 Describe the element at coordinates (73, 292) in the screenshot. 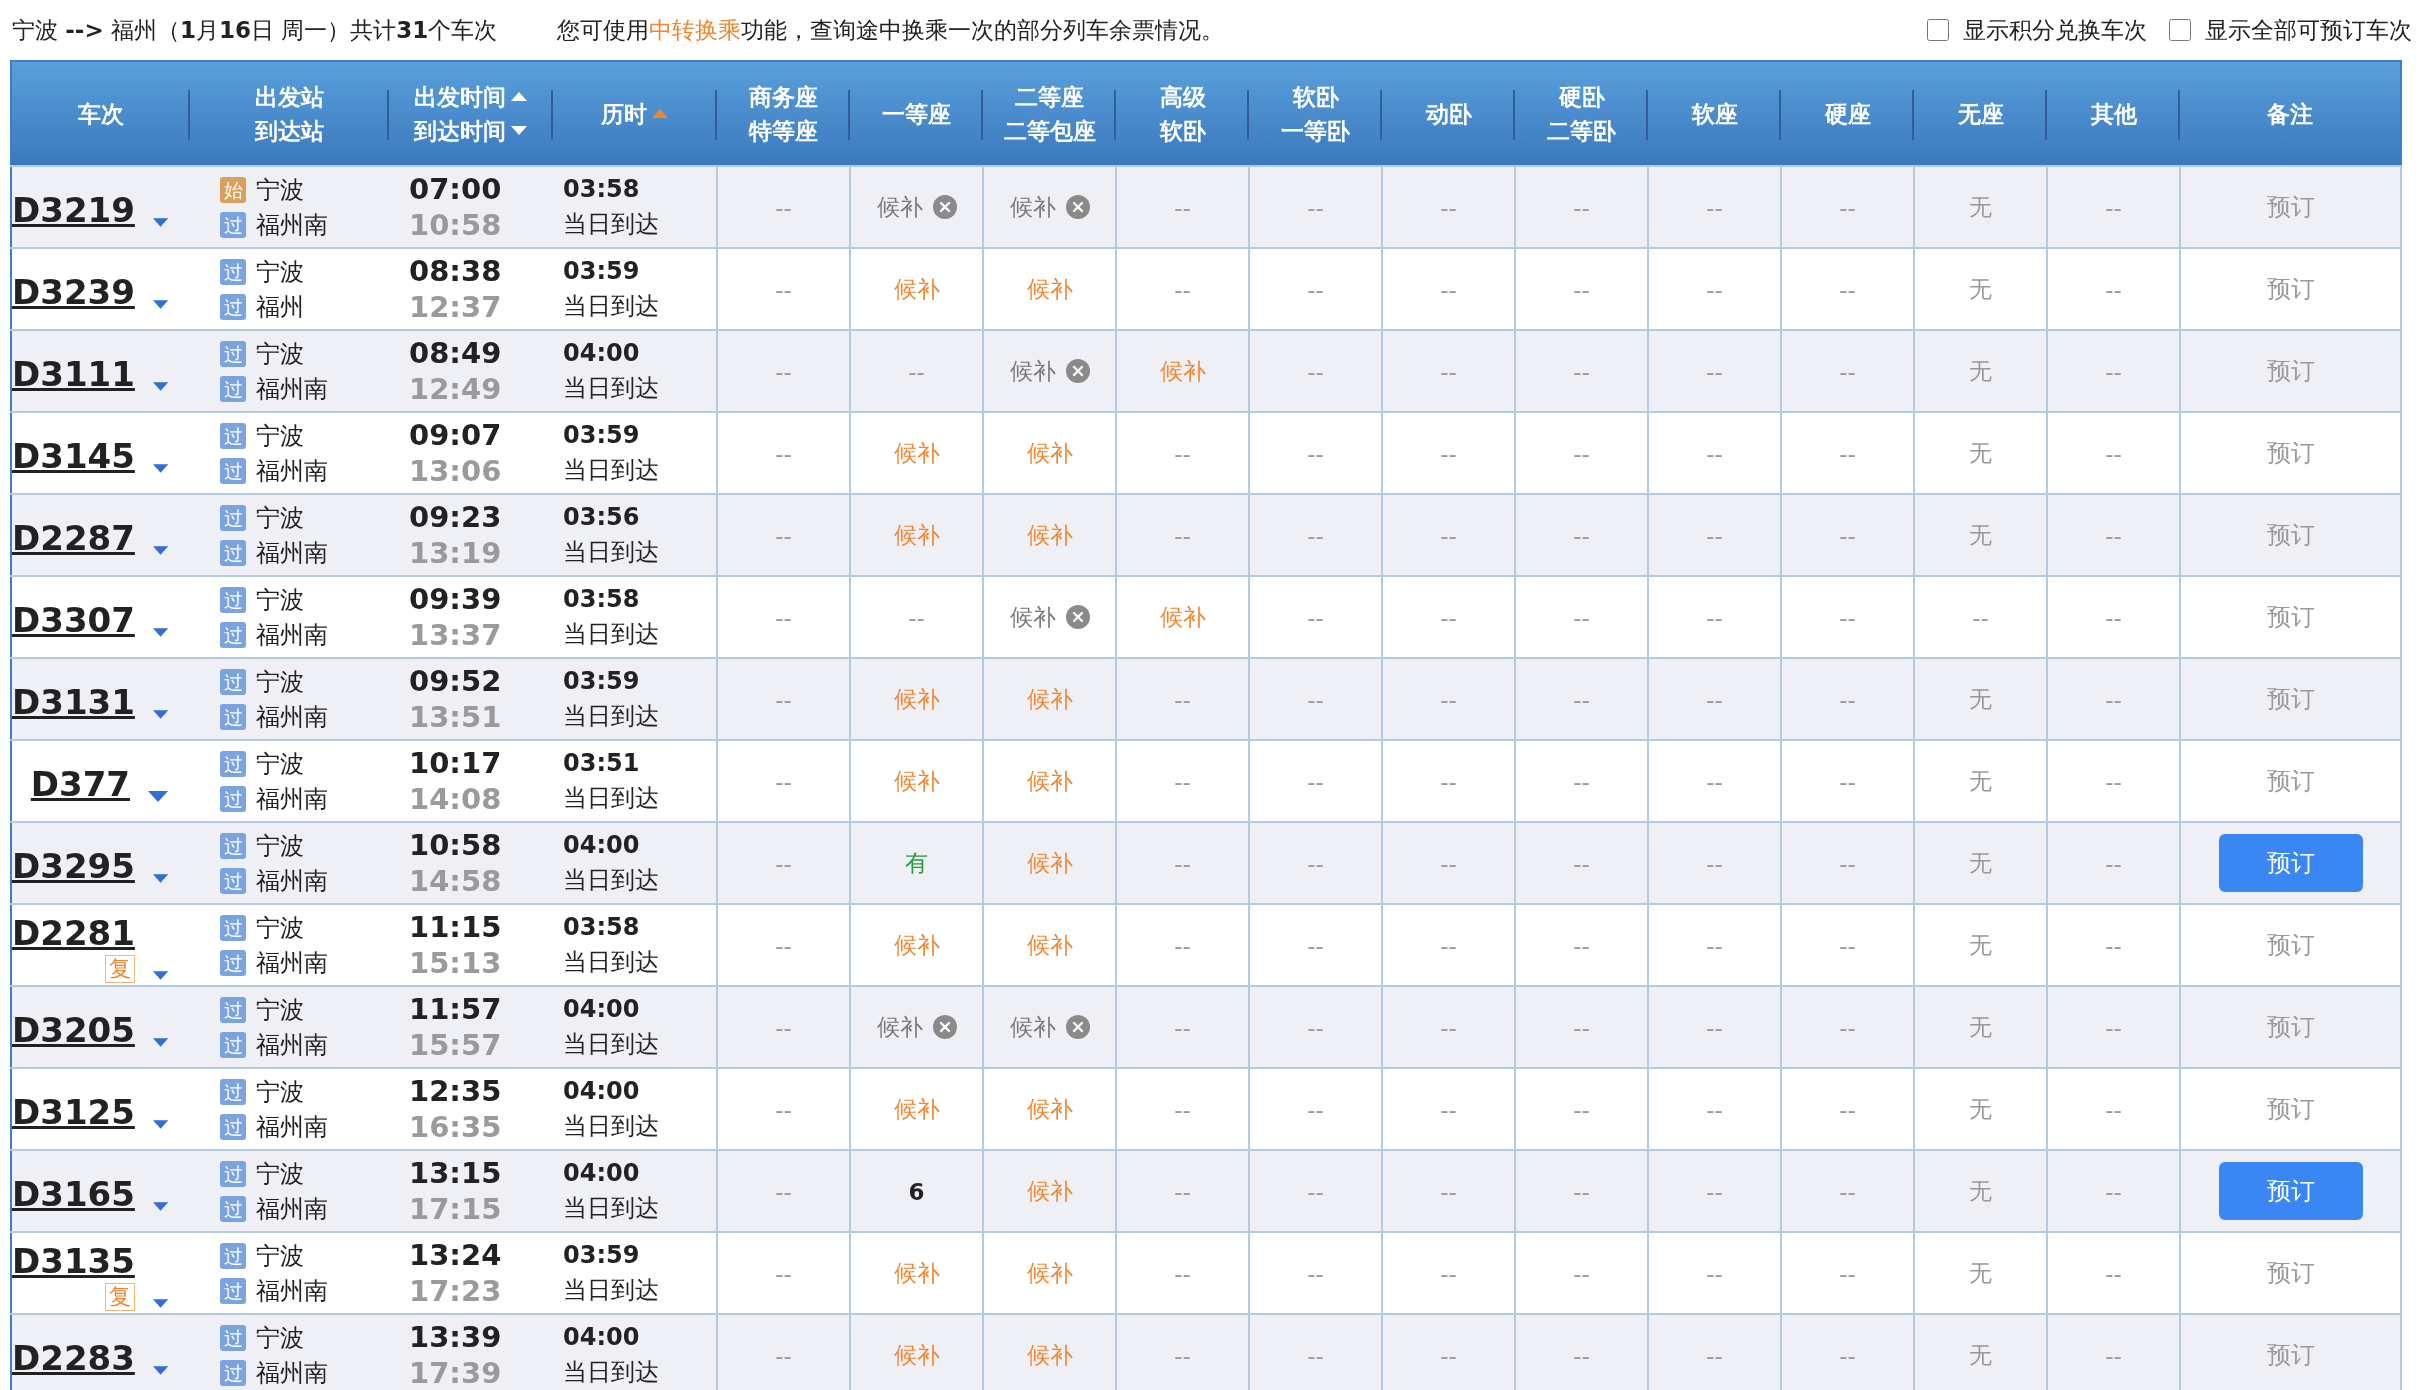

I see `train-number-link: D3239` at that location.